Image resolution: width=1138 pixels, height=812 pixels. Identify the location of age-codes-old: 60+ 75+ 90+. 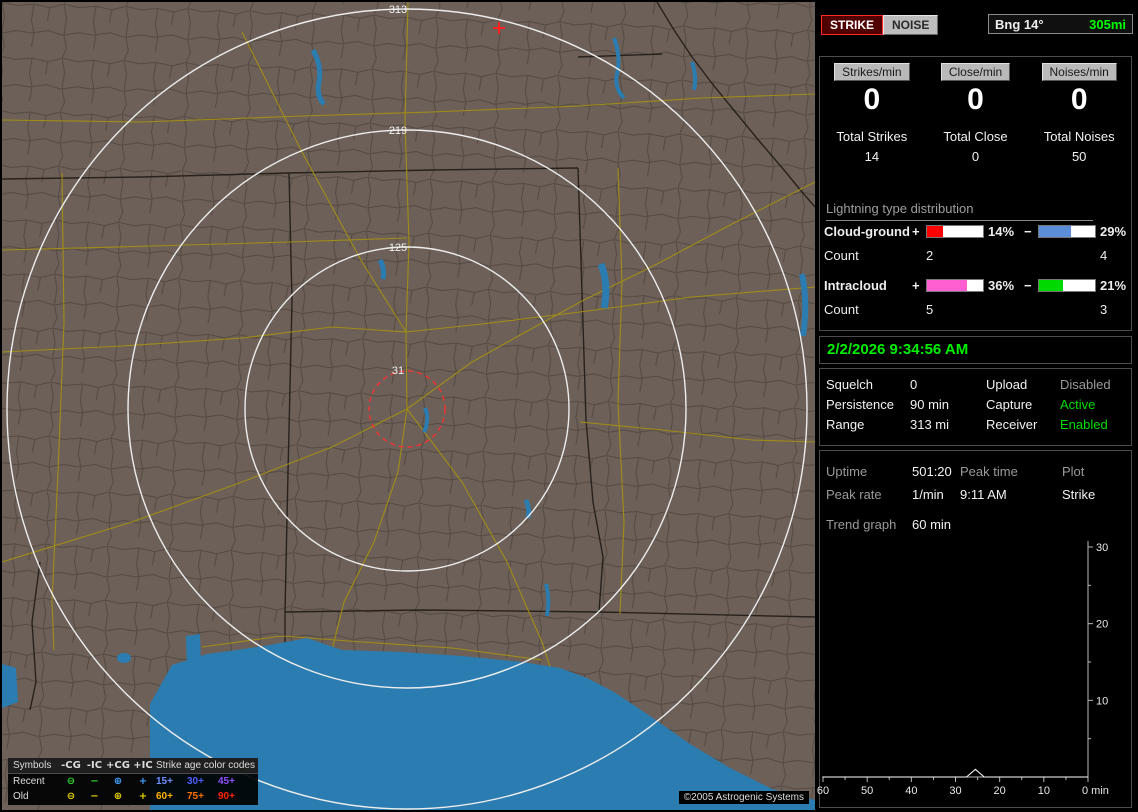
(207, 796).